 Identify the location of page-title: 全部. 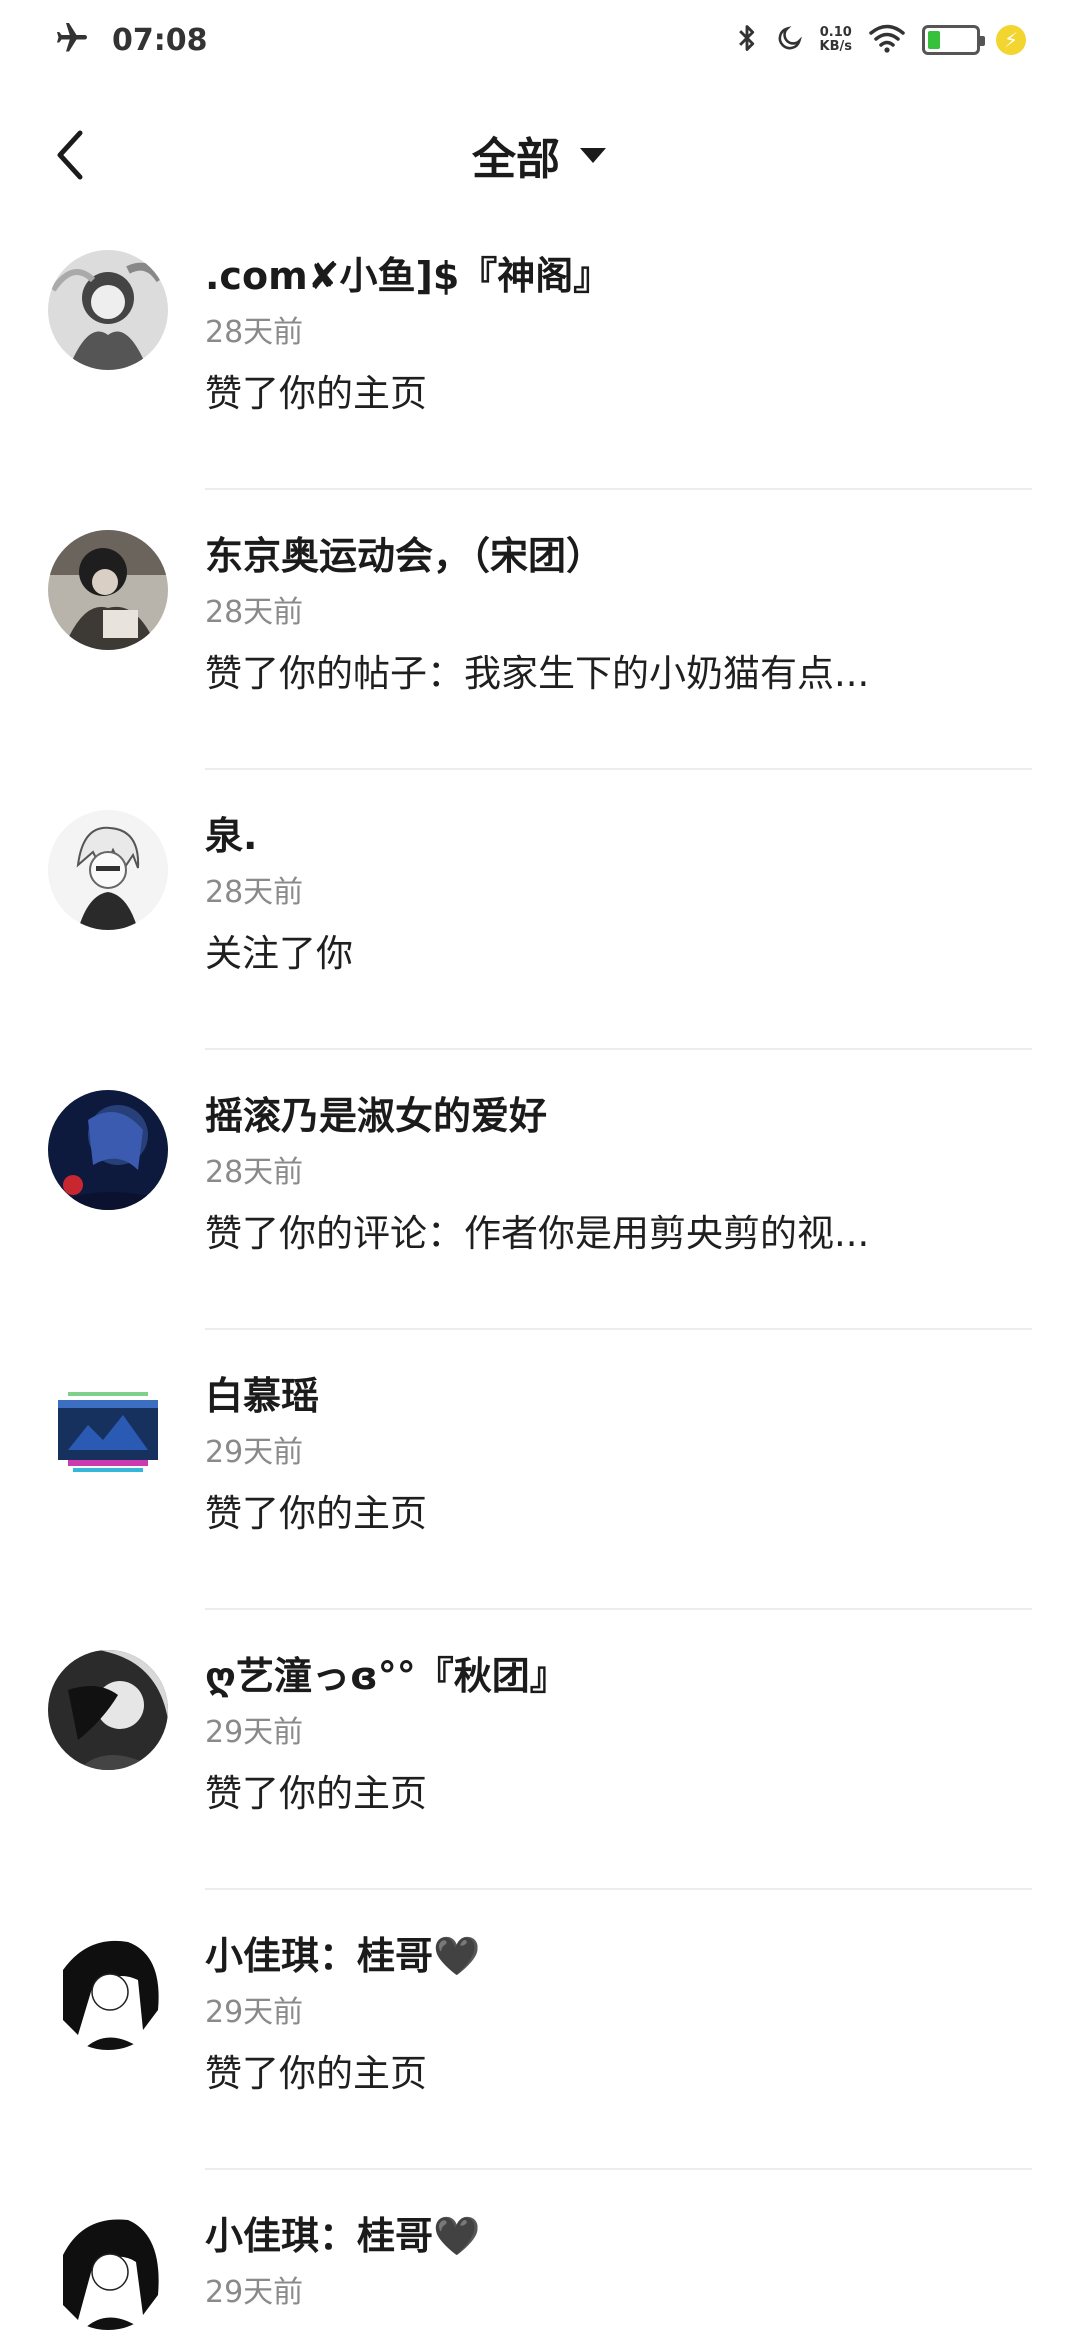
(516, 159).